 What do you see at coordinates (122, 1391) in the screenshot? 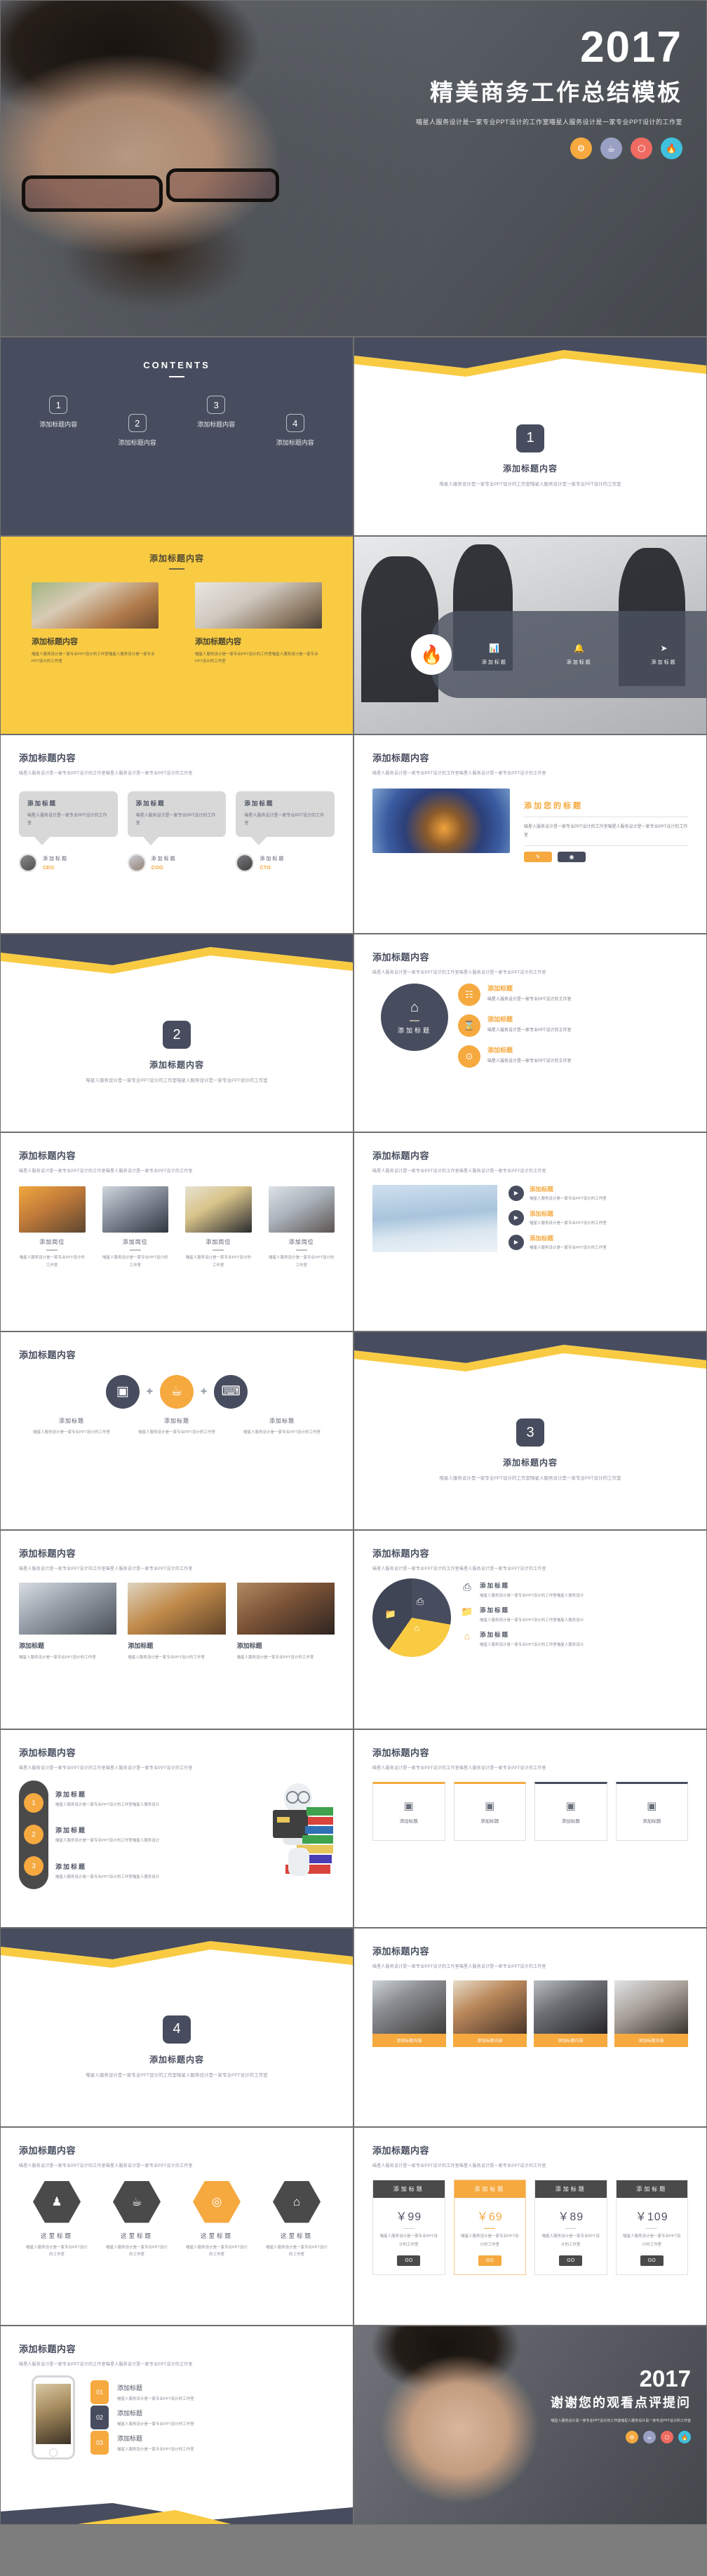
I see `camera-icon: ▣` at bounding box center [122, 1391].